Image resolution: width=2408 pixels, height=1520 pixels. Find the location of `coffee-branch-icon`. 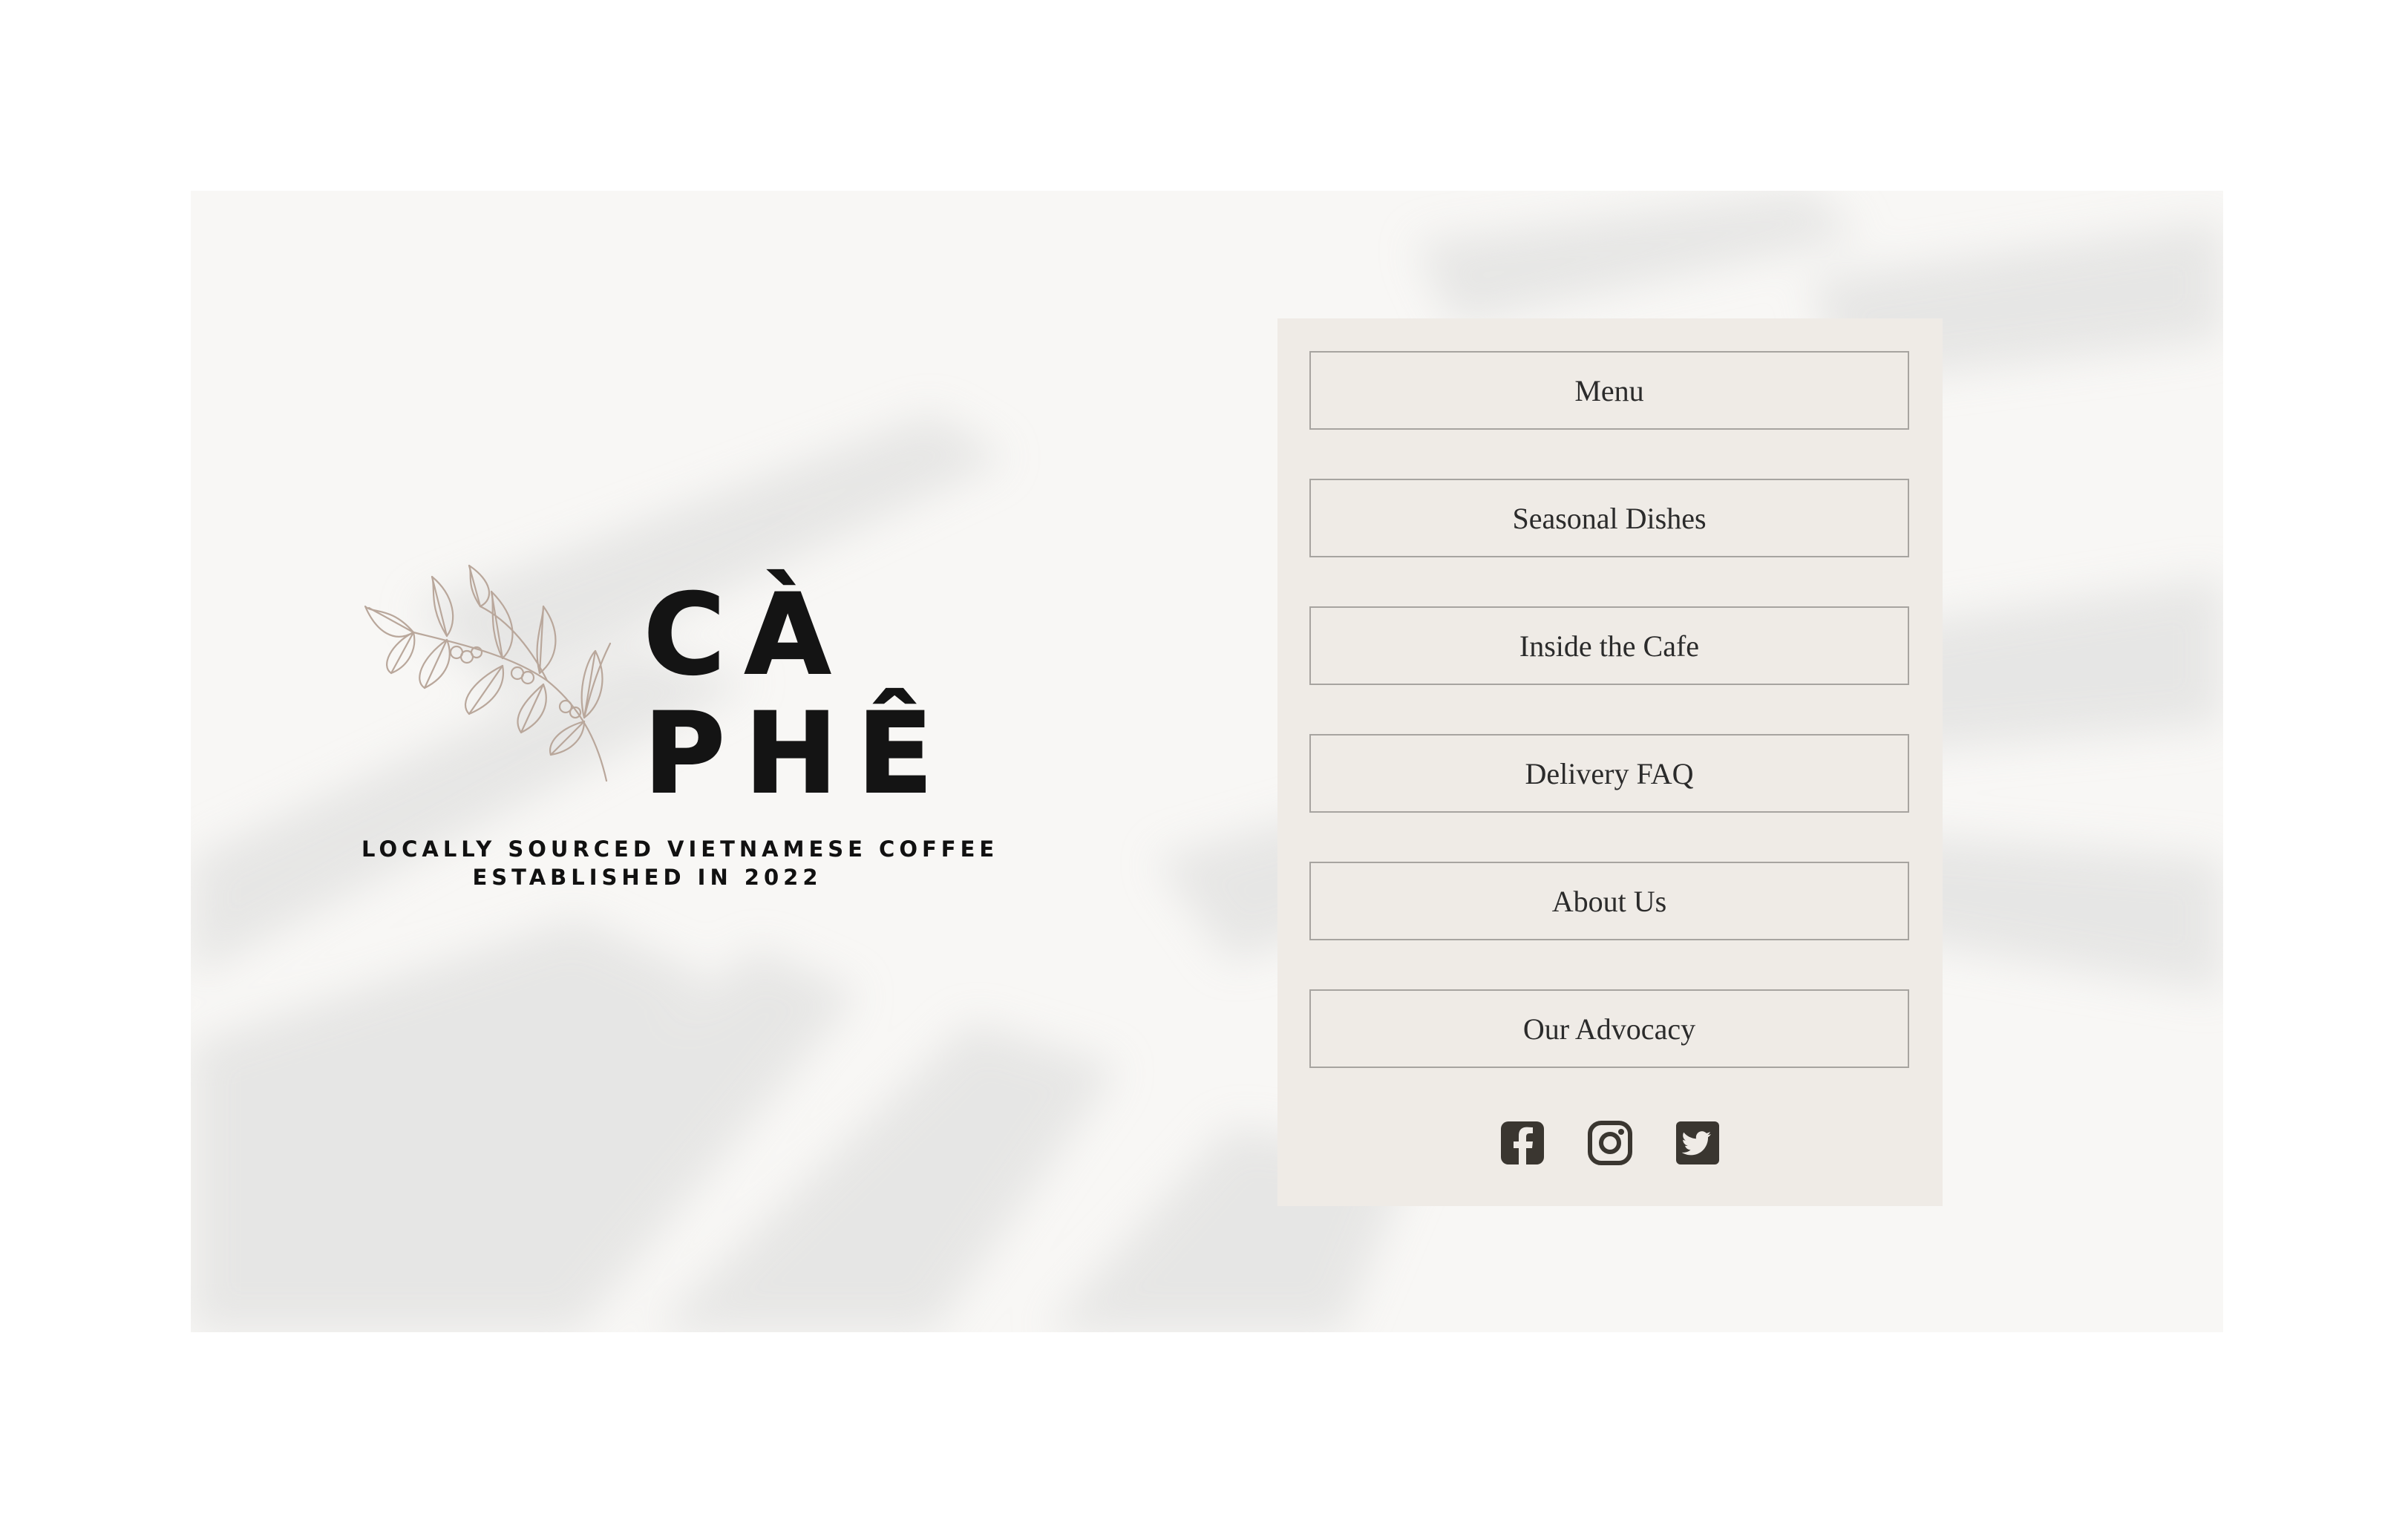

coffee-branch-icon is located at coordinates (488, 673).